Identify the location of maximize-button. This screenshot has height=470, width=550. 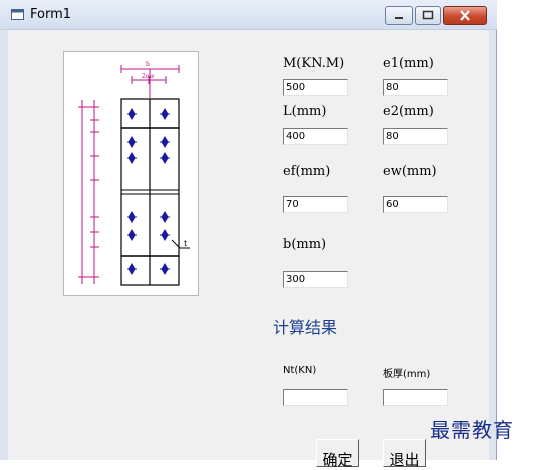
(428, 15).